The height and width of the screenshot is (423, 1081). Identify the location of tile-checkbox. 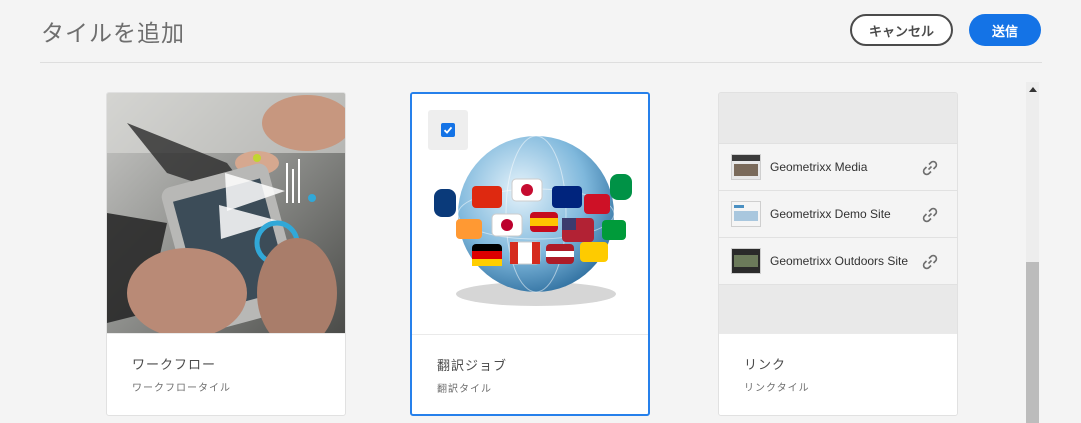
(448, 130).